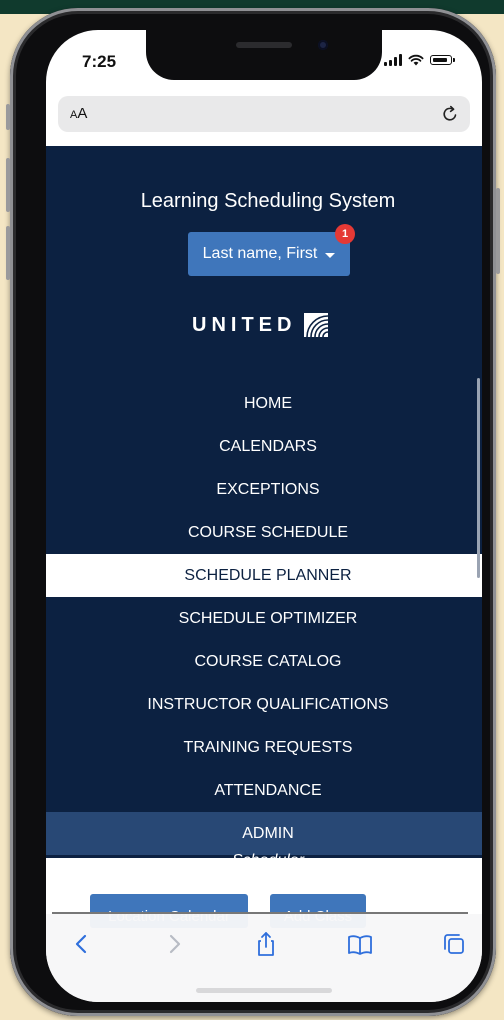 The width and height of the screenshot is (504, 1020). What do you see at coordinates (264, 55) in the screenshot?
I see `notch` at bounding box center [264, 55].